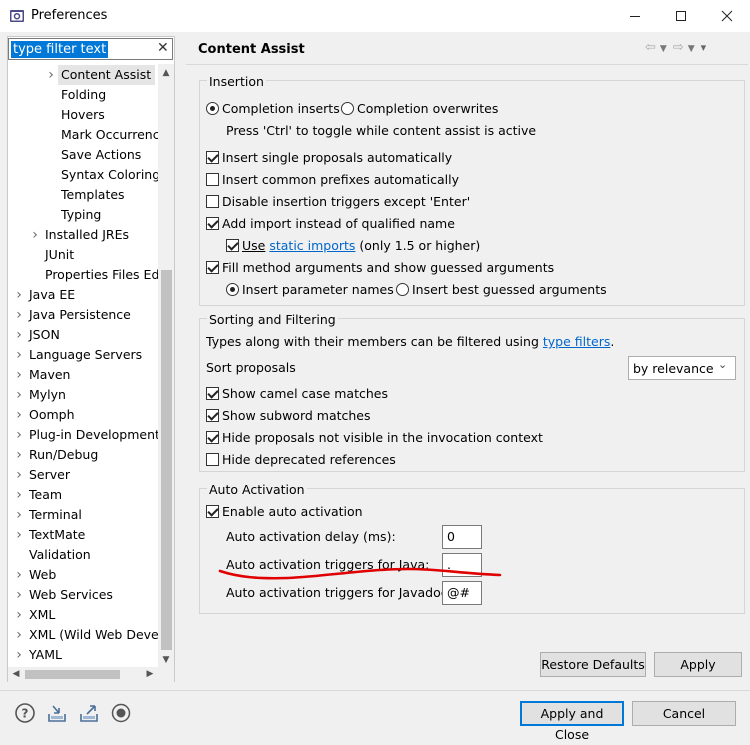  What do you see at coordinates (58, 555) in the screenshot?
I see `tree-item: Validation` at bounding box center [58, 555].